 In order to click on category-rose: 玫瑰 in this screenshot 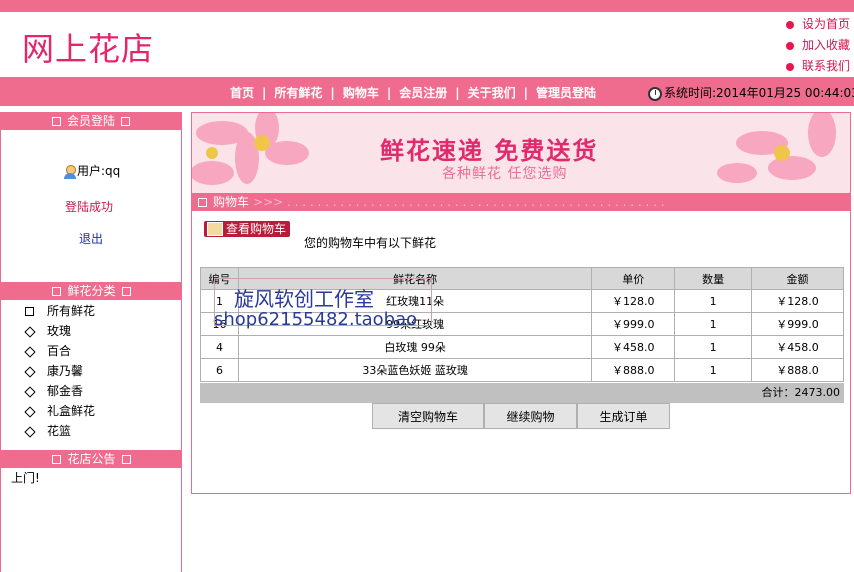, I will do `click(59, 334)`.